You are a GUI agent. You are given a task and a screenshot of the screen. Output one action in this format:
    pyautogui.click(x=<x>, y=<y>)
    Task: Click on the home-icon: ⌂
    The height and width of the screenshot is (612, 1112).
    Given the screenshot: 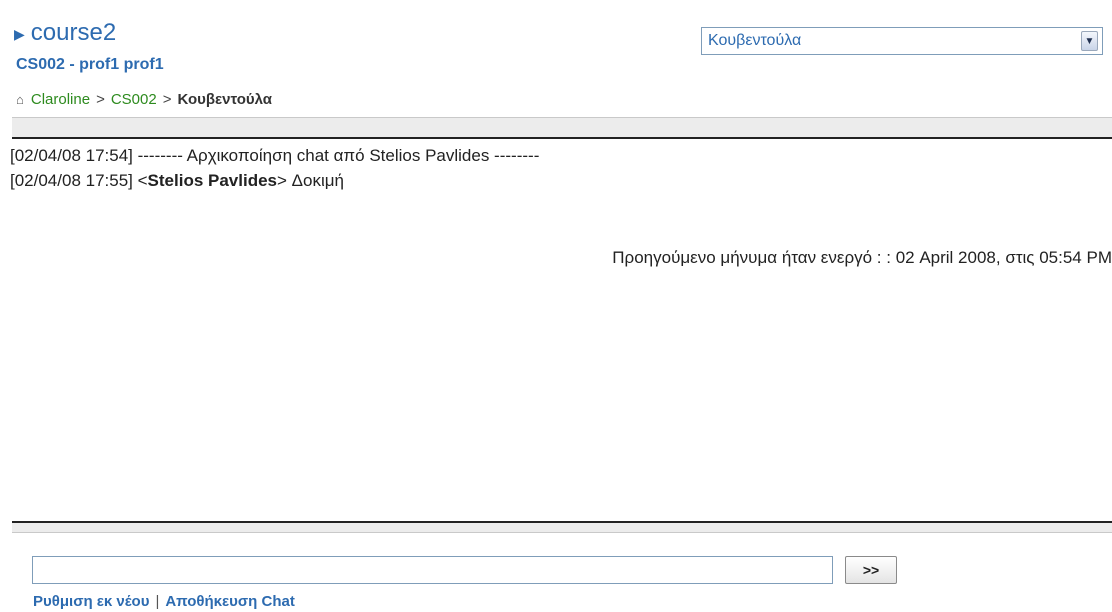 What is the action you would take?
    pyautogui.click(x=20, y=99)
    